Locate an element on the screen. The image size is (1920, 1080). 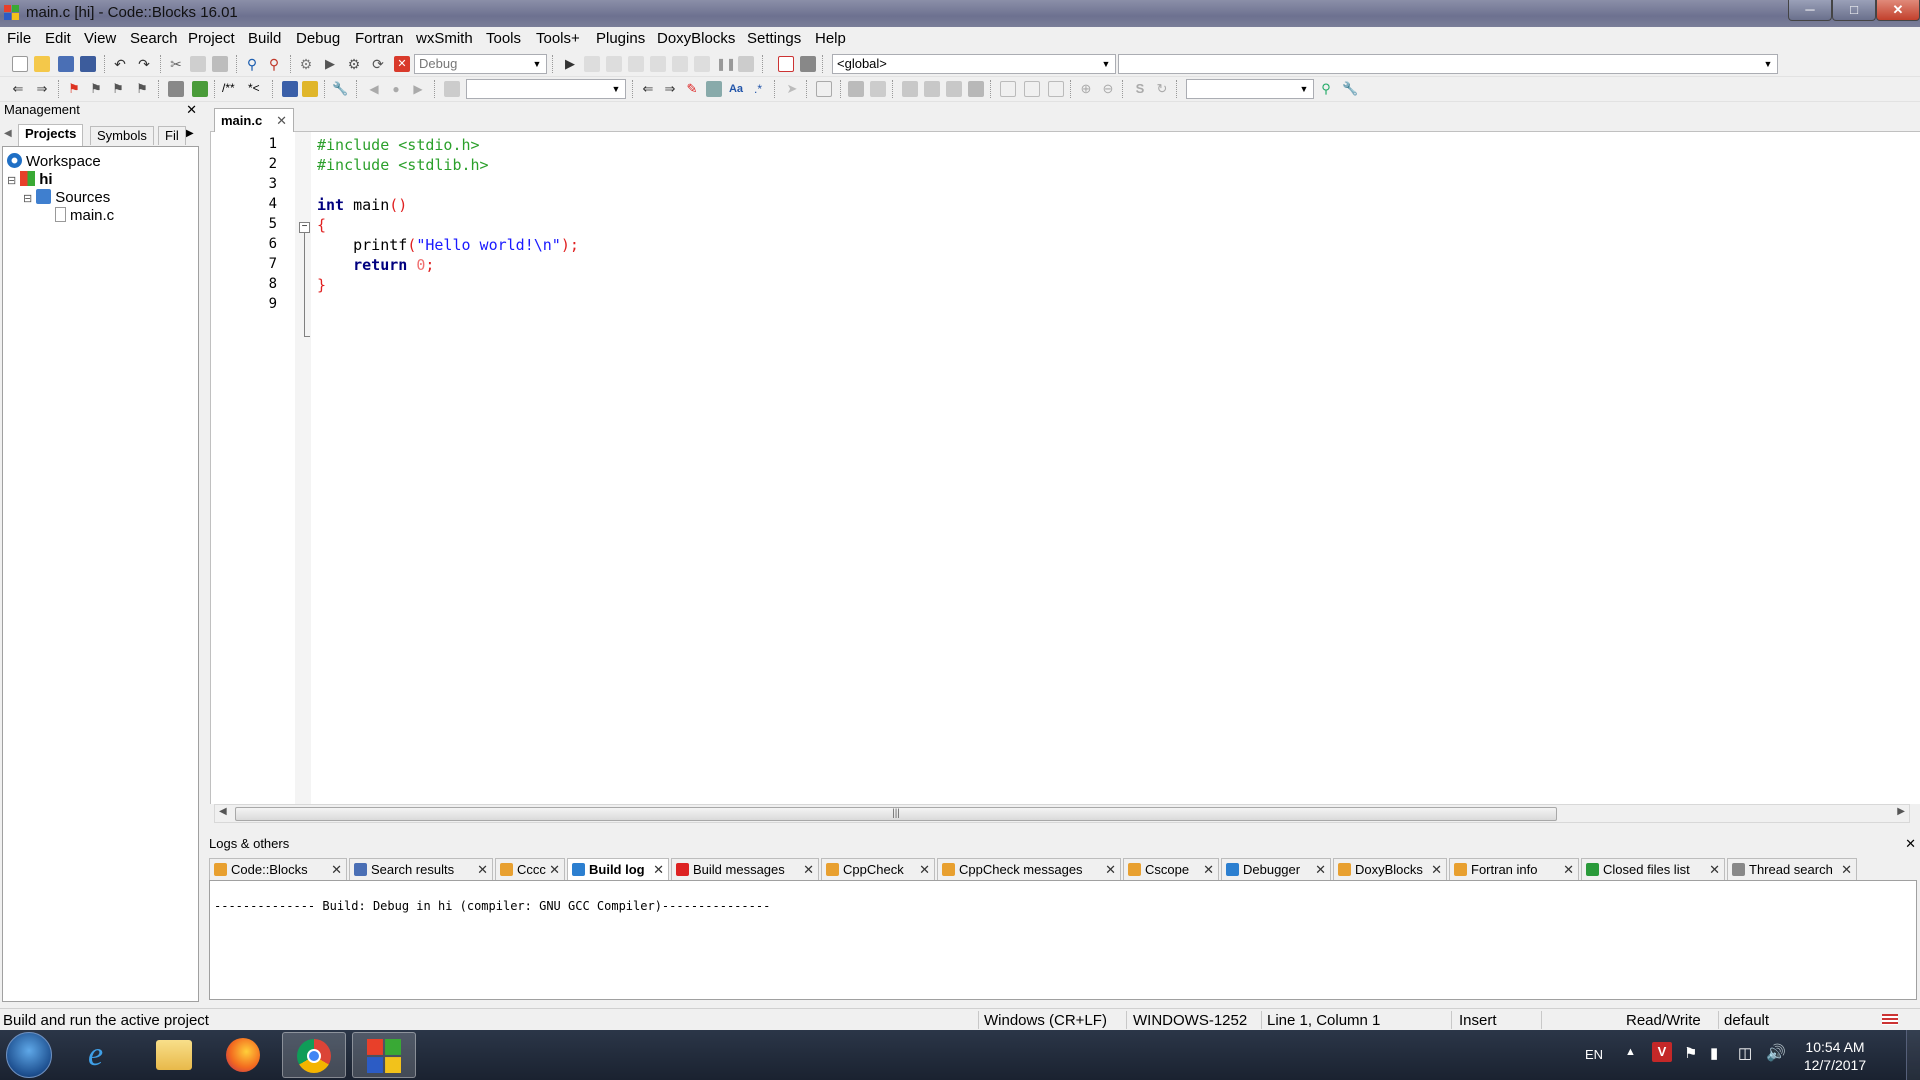
highlight-icon: ✎ is located at coordinates (692, 89).